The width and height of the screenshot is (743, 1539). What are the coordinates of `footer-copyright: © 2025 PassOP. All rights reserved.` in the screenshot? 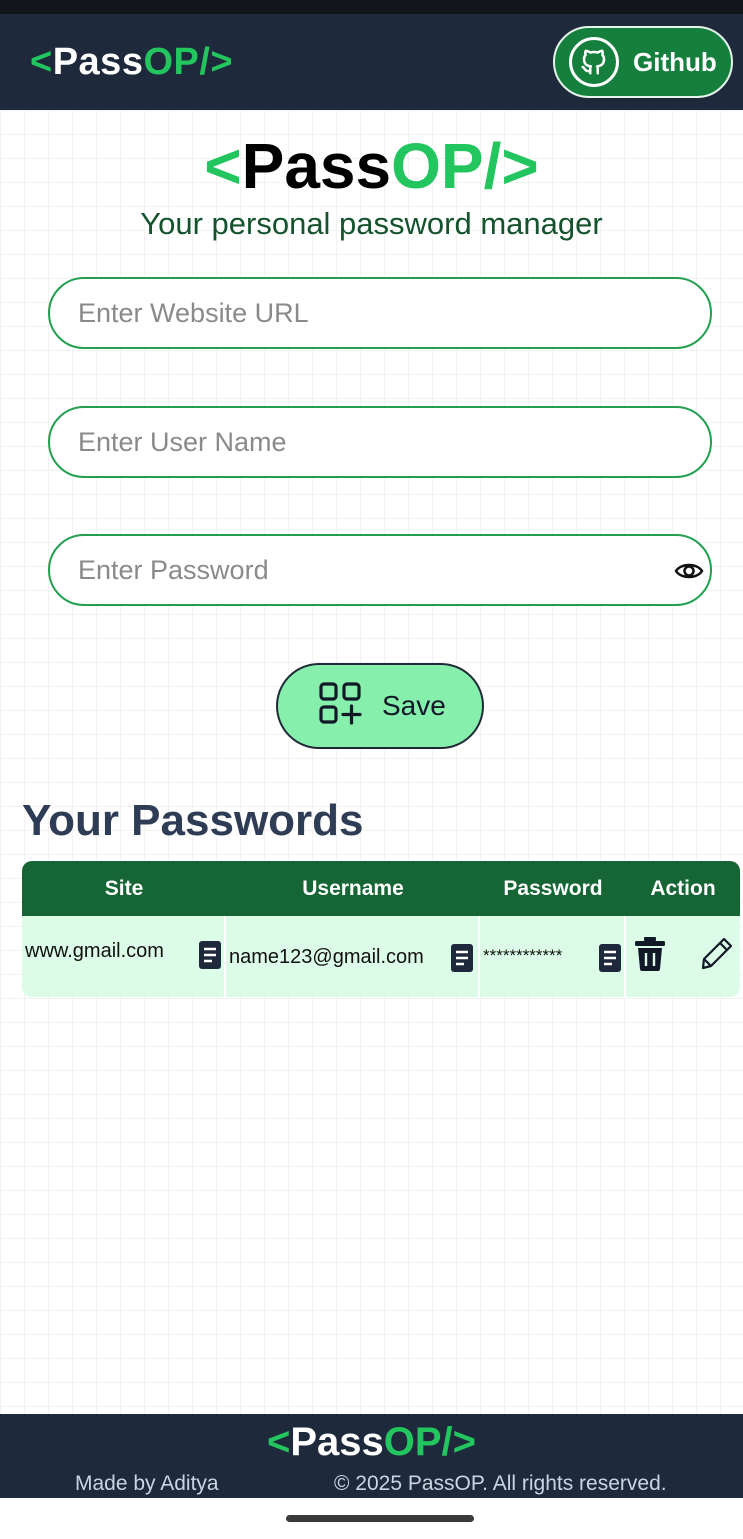 It's located at (500, 1483).